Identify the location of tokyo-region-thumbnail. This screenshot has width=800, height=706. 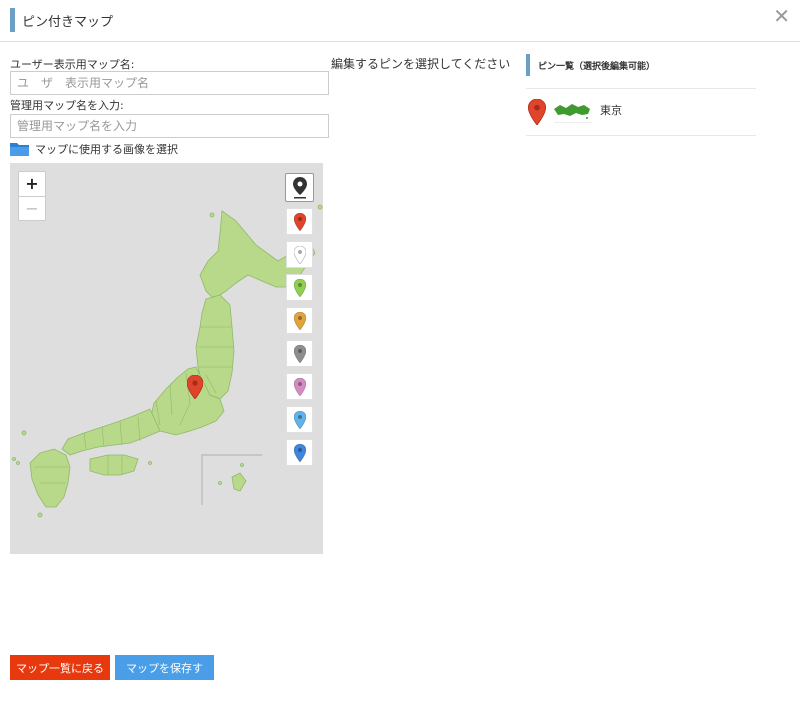
(573, 113).